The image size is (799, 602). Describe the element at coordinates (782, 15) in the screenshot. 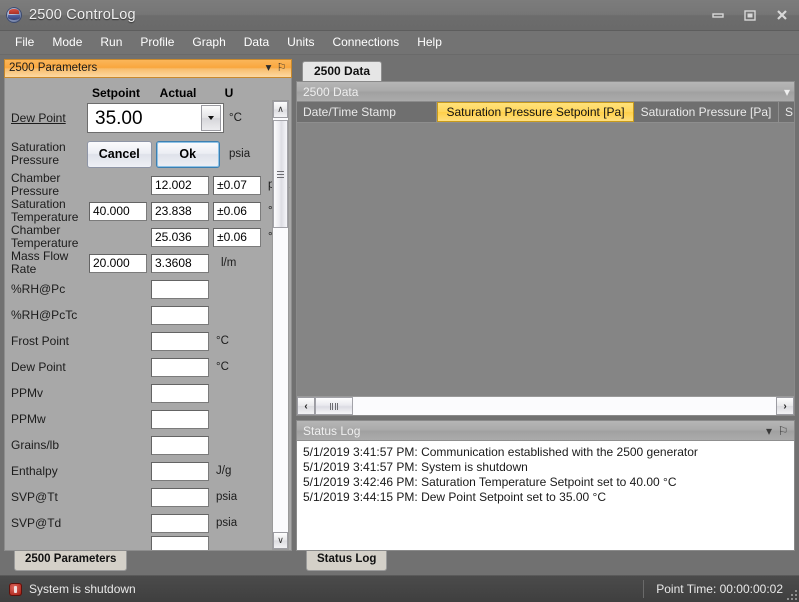

I see `close-button` at that location.